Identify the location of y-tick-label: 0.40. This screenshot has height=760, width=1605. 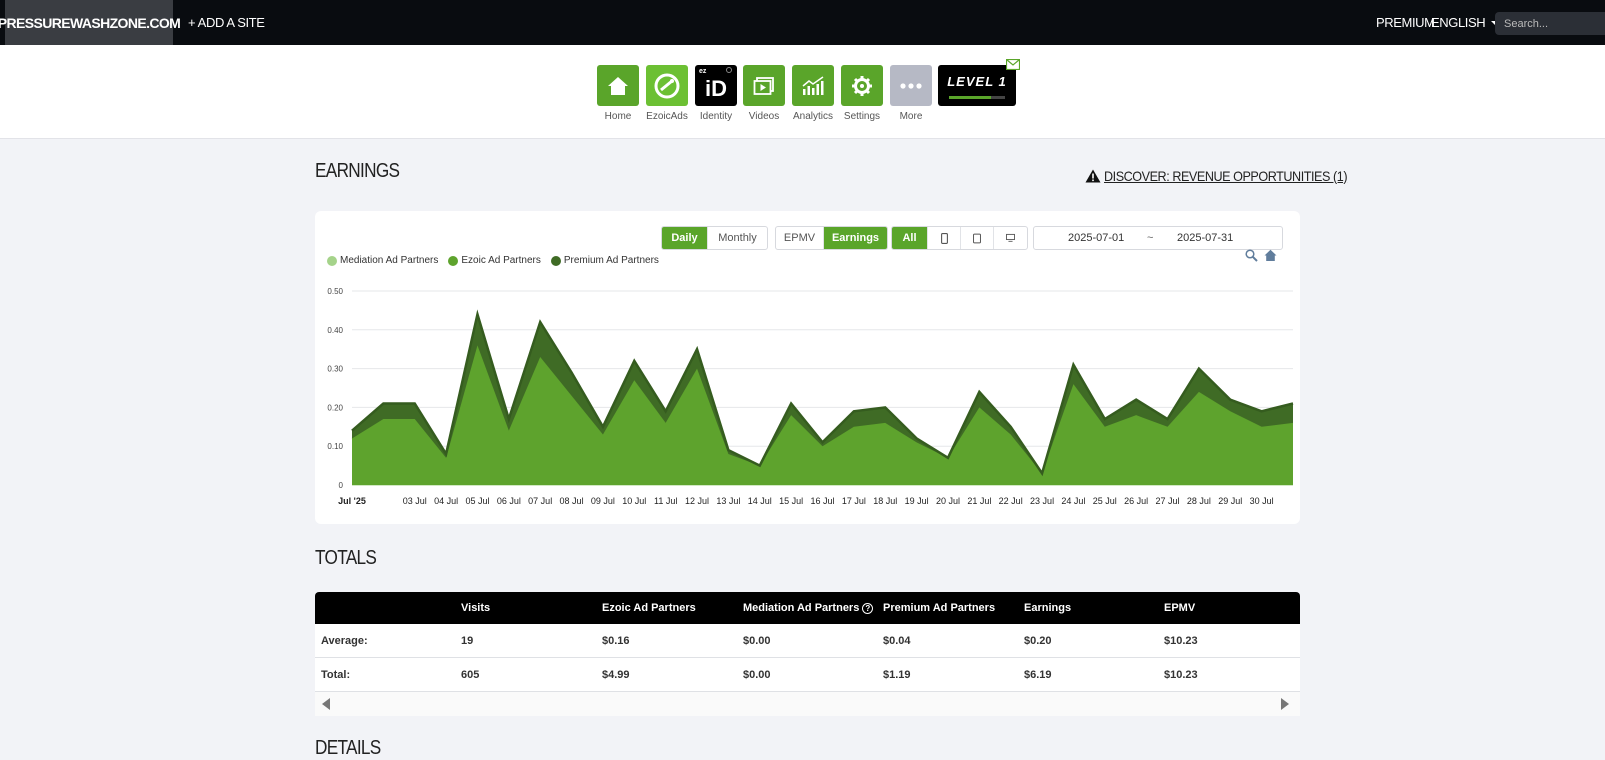
(335, 330).